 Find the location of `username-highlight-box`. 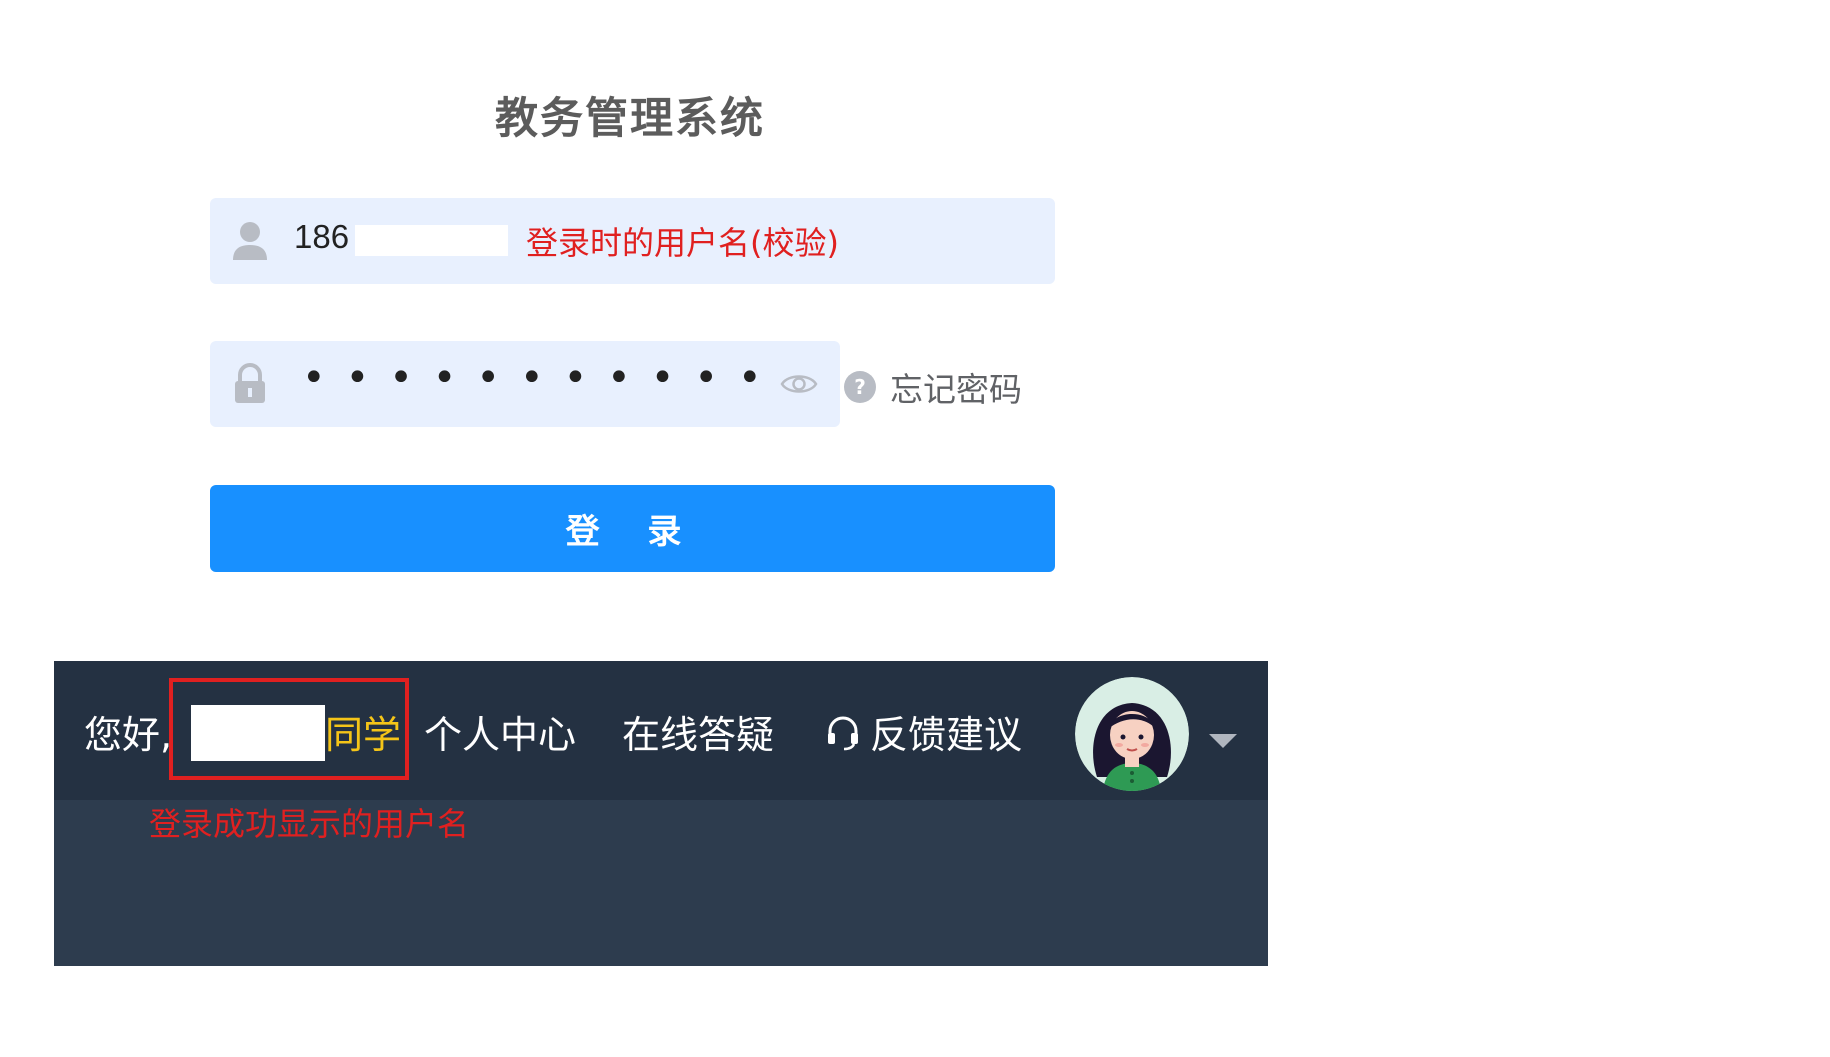

username-highlight-box is located at coordinates (289, 729).